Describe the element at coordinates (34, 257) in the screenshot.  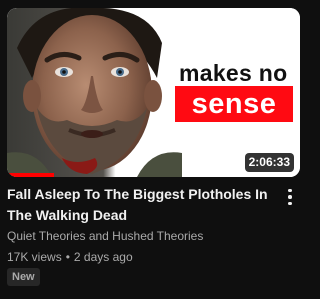
I see `view-count: 17K views` at that location.